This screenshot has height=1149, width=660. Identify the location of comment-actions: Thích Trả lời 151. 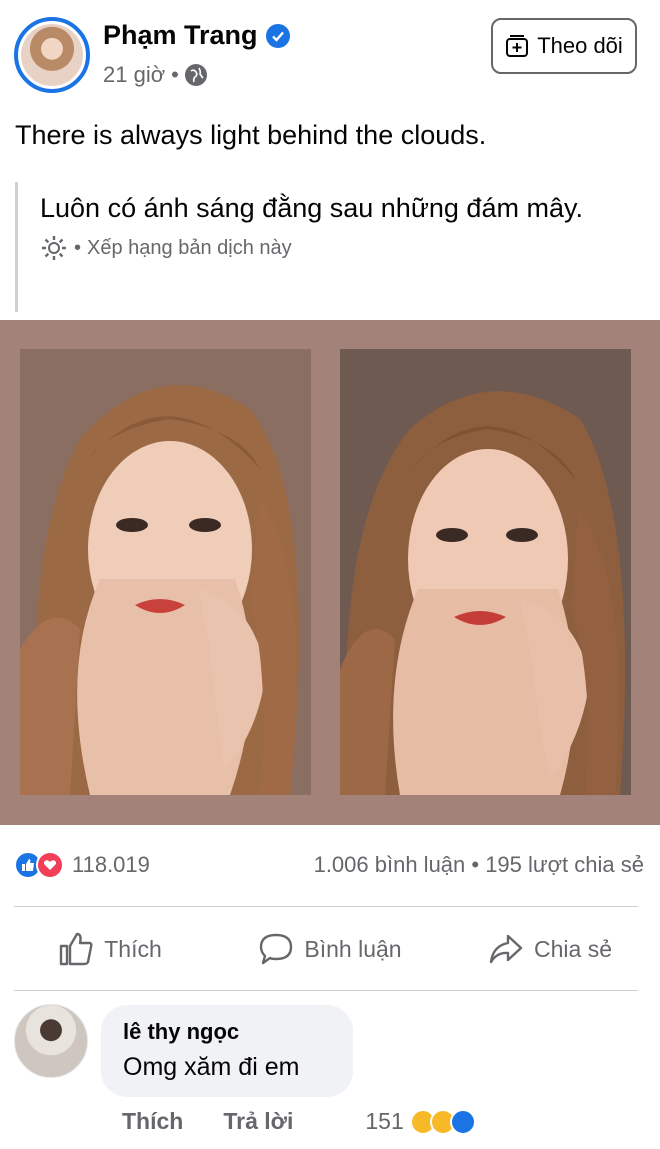
(299, 1121).